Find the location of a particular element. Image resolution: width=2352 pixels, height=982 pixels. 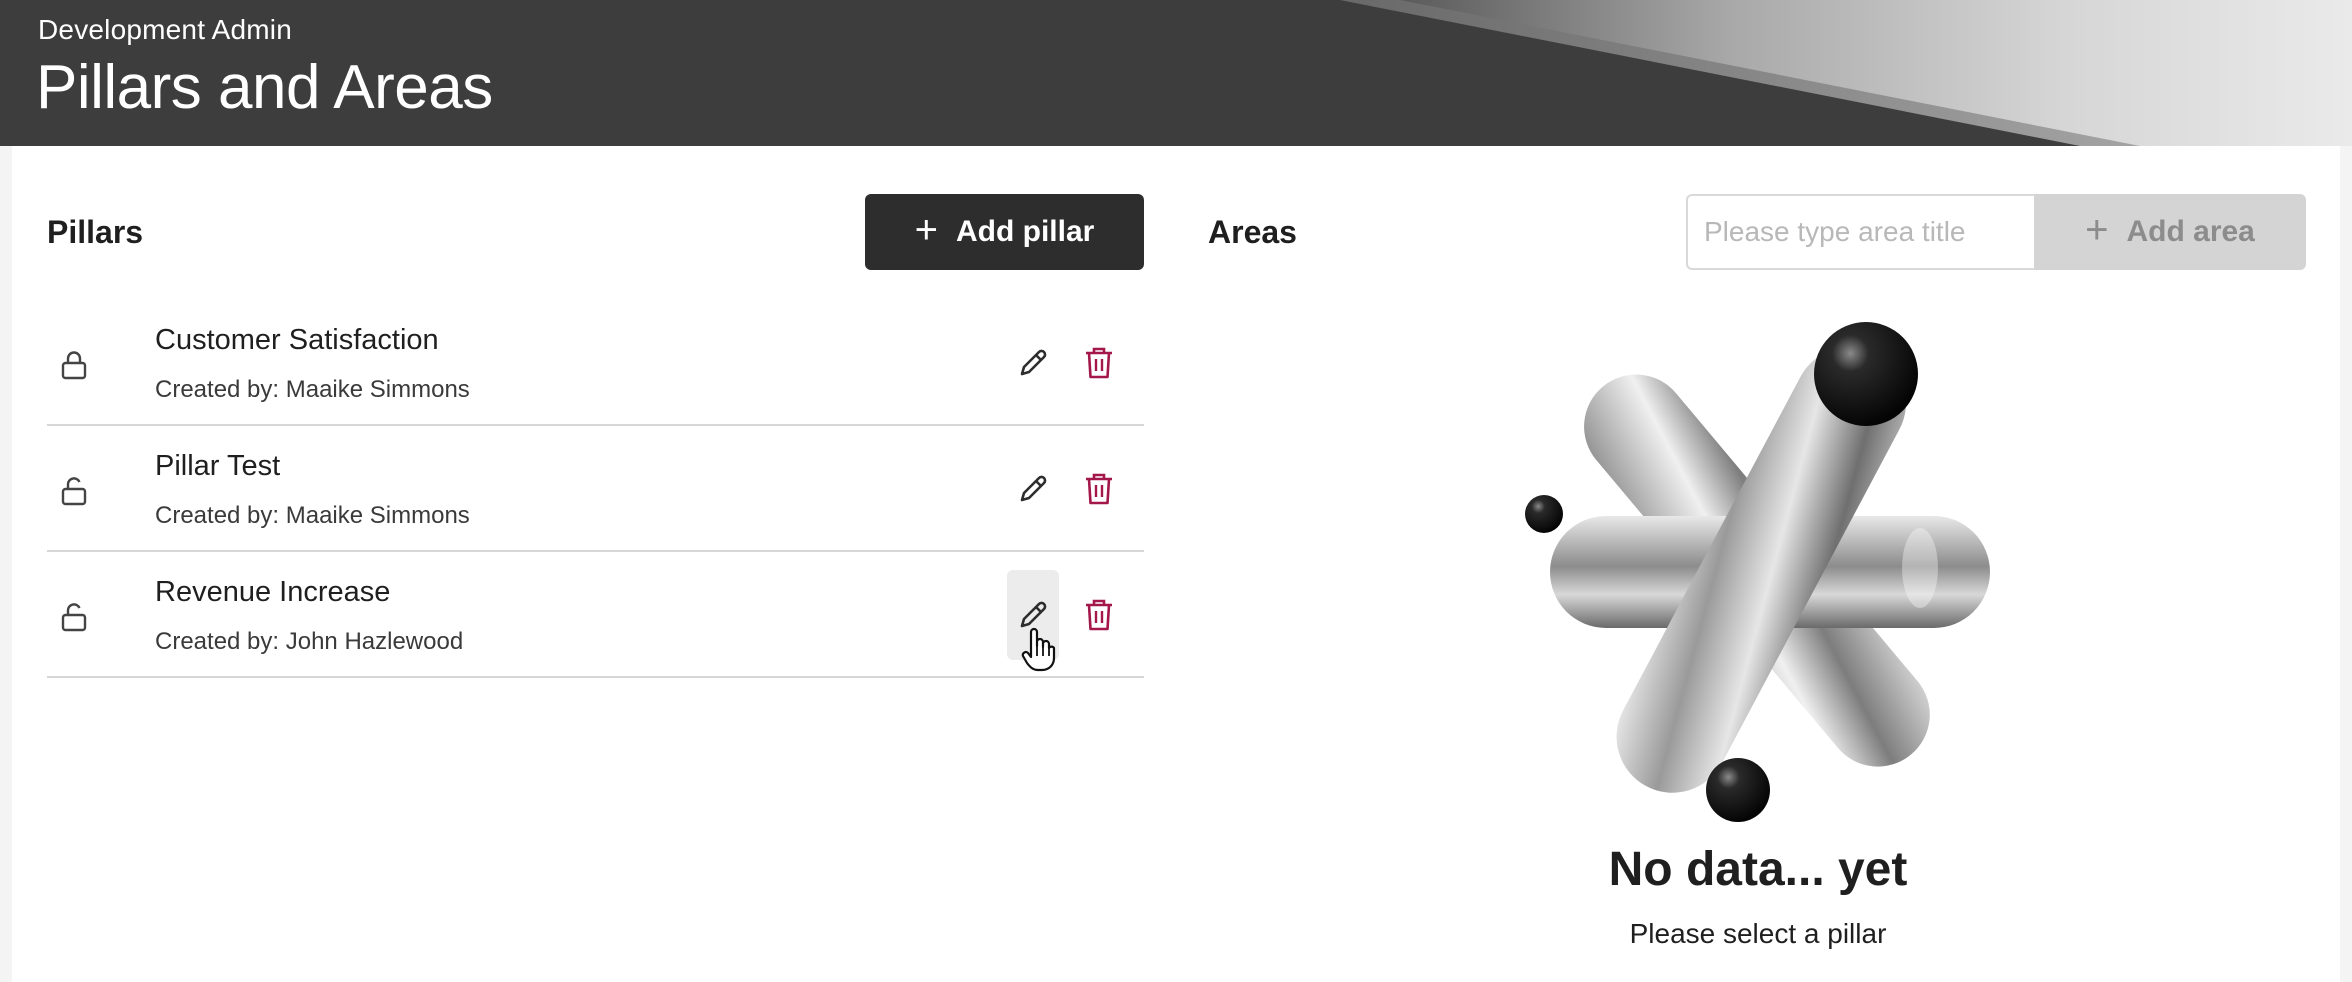

pillar-name: Revenue Increase is located at coordinates (273, 592).